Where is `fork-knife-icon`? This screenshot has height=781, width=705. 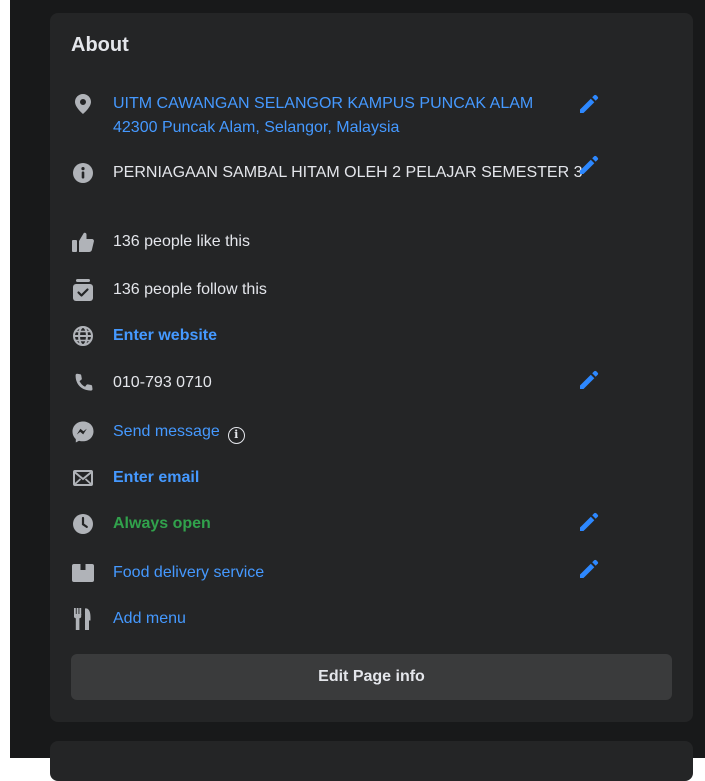 fork-knife-icon is located at coordinates (83, 619).